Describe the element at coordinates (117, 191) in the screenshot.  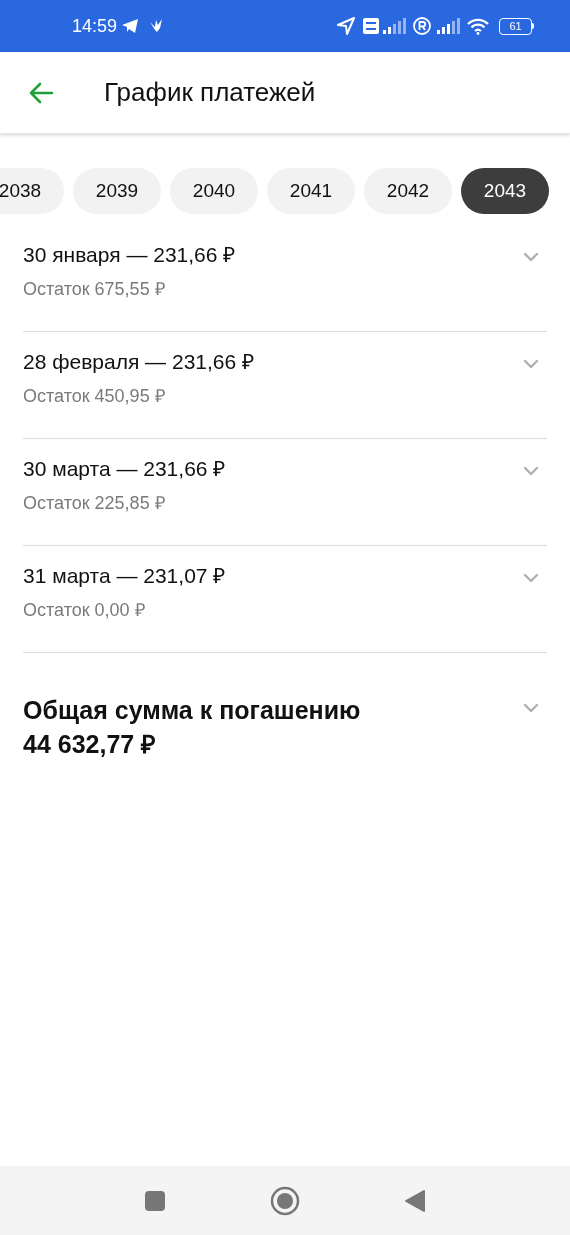
I see `year-chip: 2039` at that location.